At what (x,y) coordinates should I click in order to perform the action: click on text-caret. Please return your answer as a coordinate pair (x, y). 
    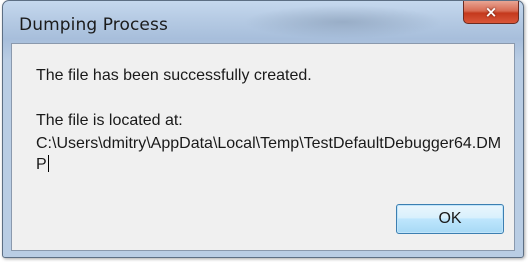
    Looking at the image, I should click on (48, 163).